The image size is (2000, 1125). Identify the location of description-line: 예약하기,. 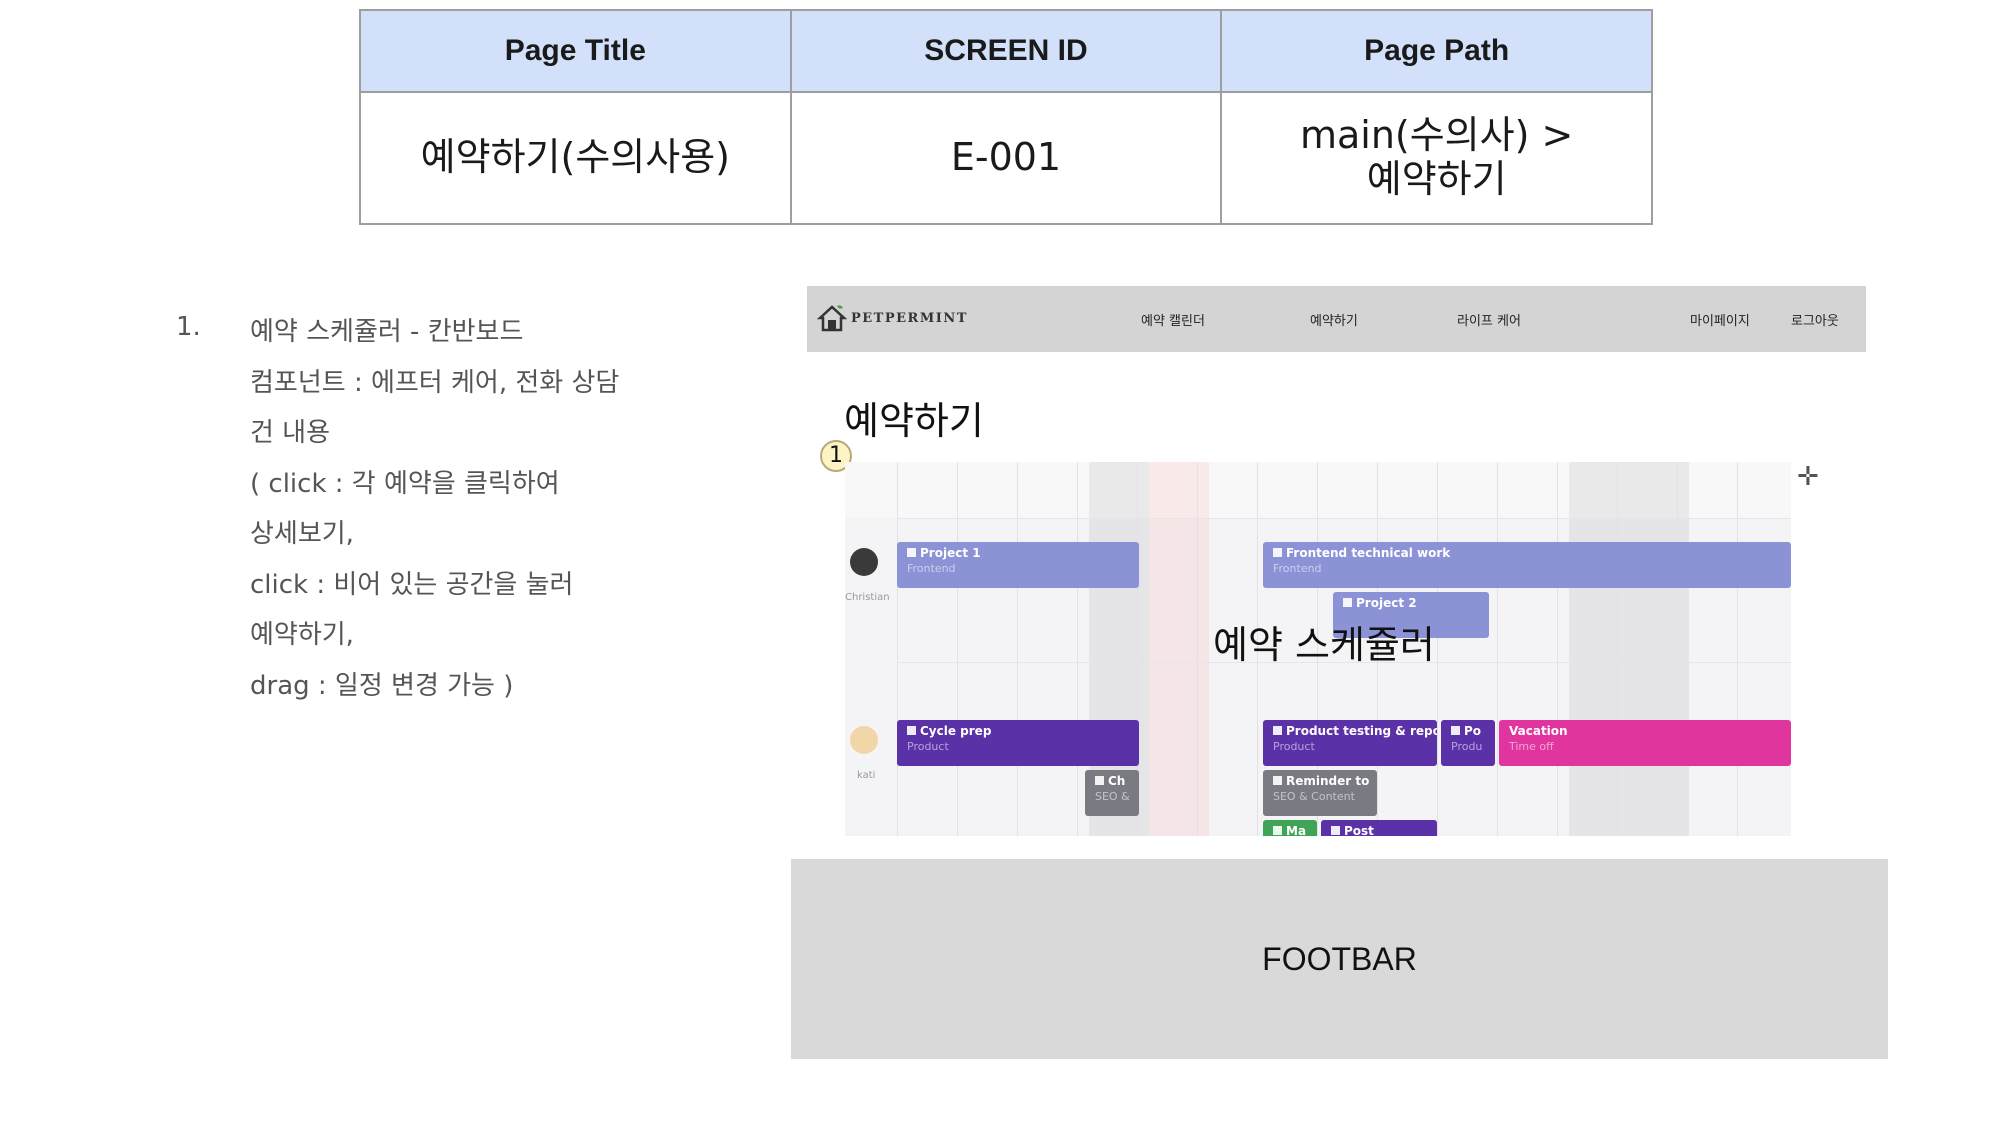
(302, 635).